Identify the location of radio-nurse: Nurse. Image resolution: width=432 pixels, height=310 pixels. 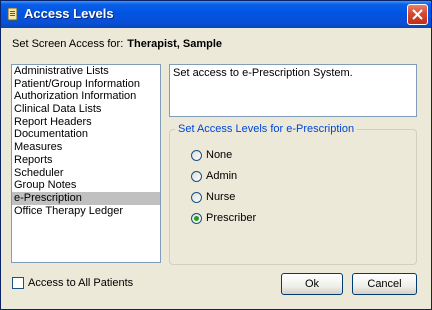
(213, 197).